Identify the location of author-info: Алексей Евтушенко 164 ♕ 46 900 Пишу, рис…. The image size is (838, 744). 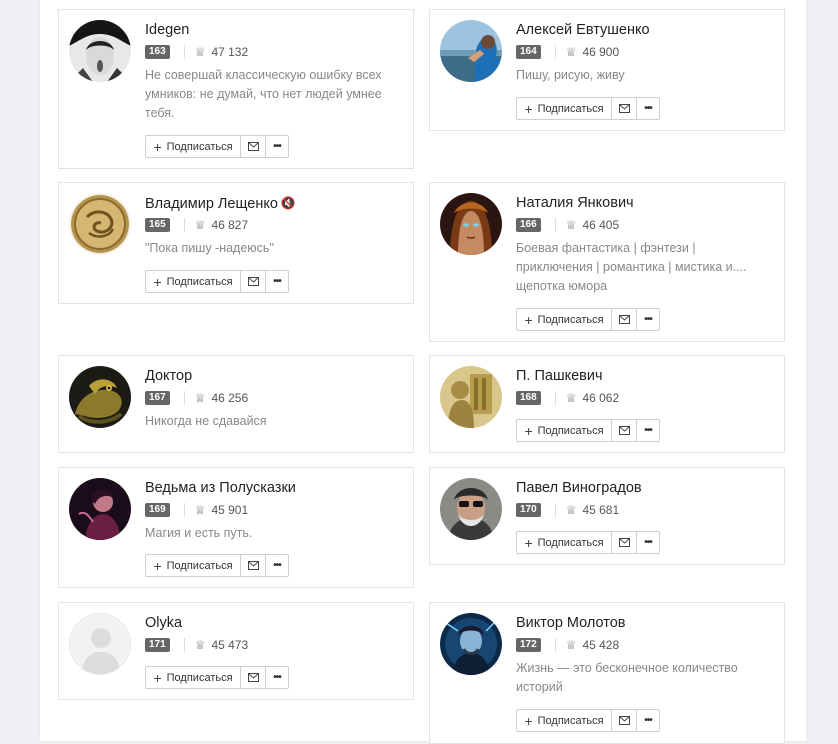
(646, 52).